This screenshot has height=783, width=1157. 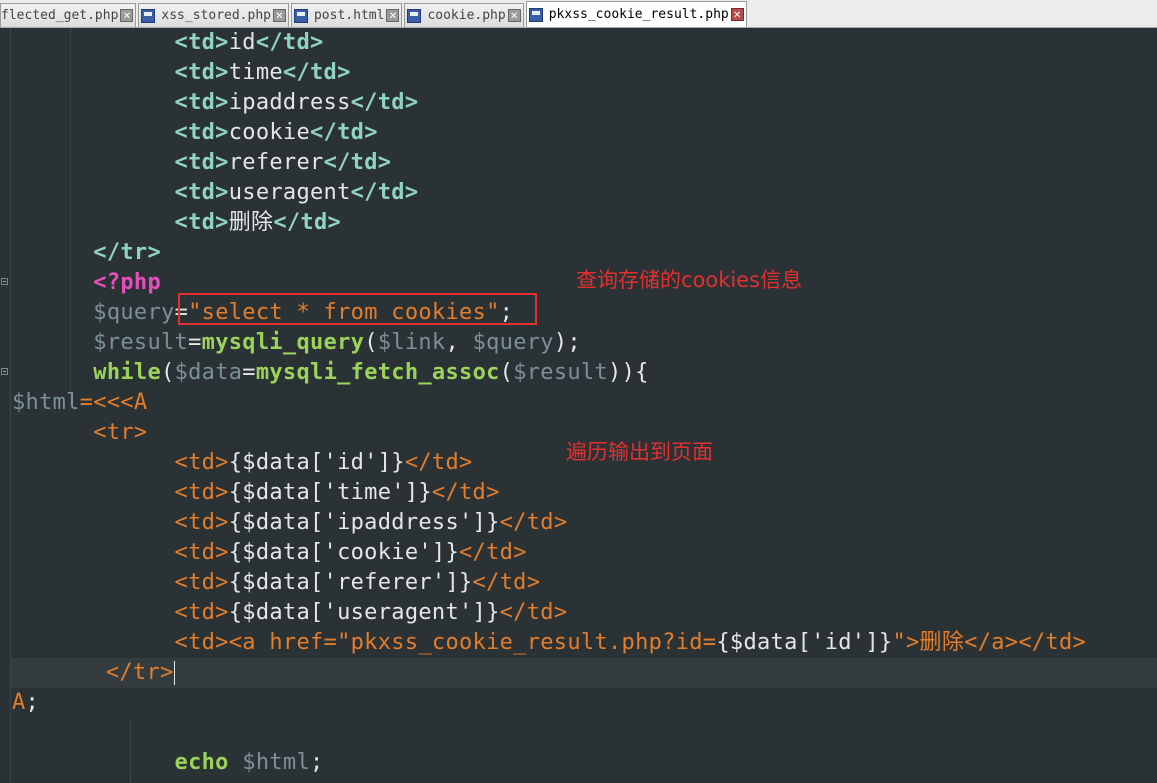 I want to click on code-line-current: </tr>, so click(x=584, y=673).